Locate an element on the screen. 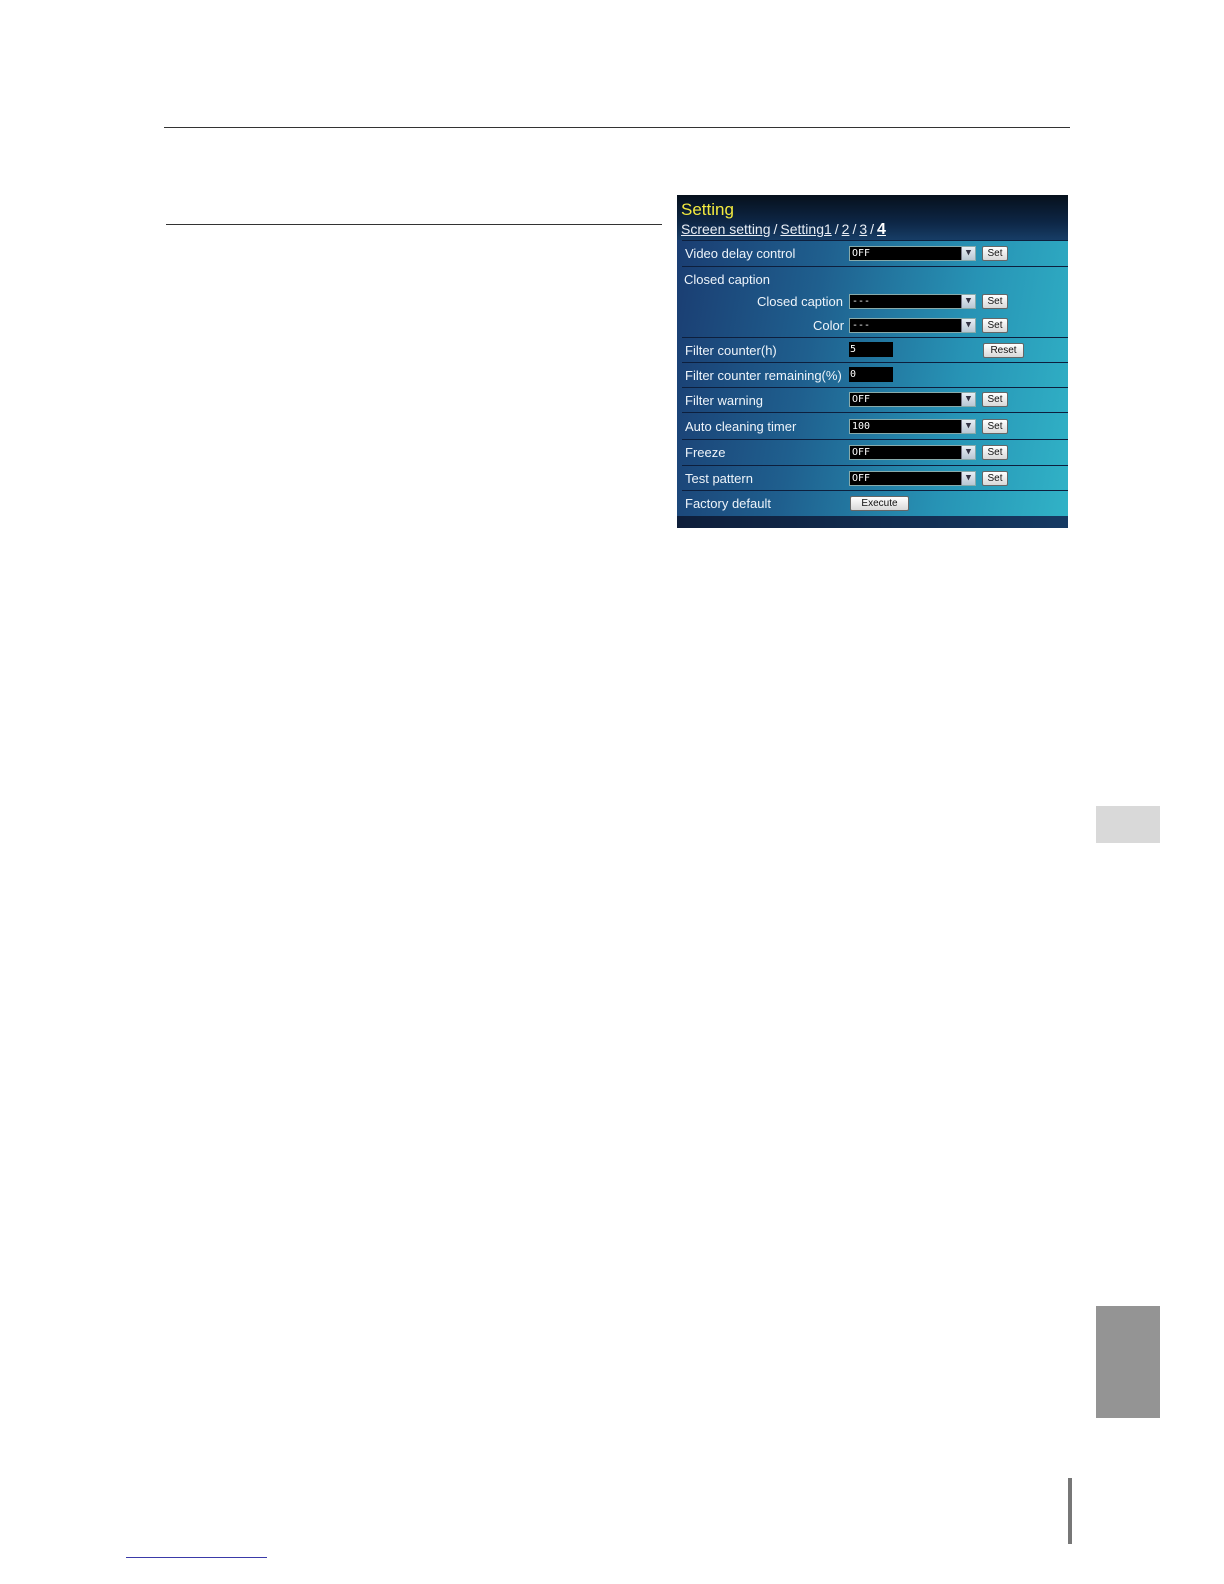  header-rule is located at coordinates (617, 127).